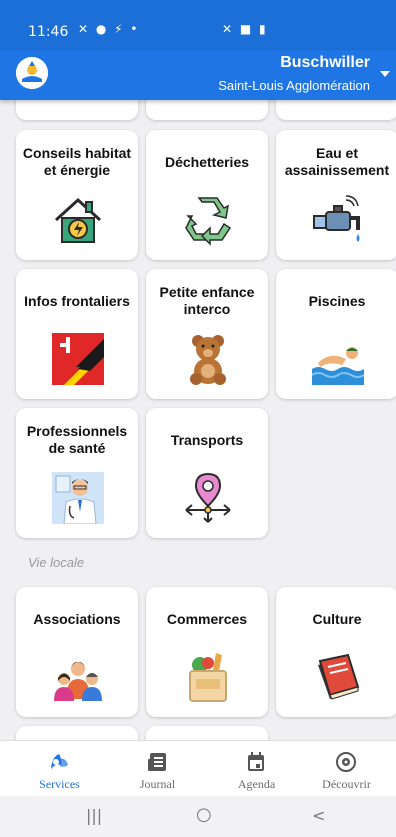 This screenshot has height=837, width=396. I want to click on service-card-label: Professionnels de santé, so click(77, 439).